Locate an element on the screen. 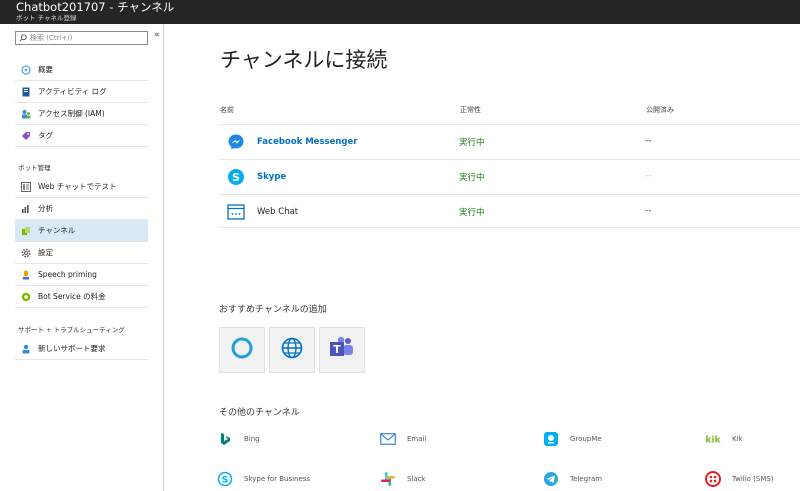 The width and height of the screenshot is (800, 491). channel-name-link: Web Chat is located at coordinates (277, 212).